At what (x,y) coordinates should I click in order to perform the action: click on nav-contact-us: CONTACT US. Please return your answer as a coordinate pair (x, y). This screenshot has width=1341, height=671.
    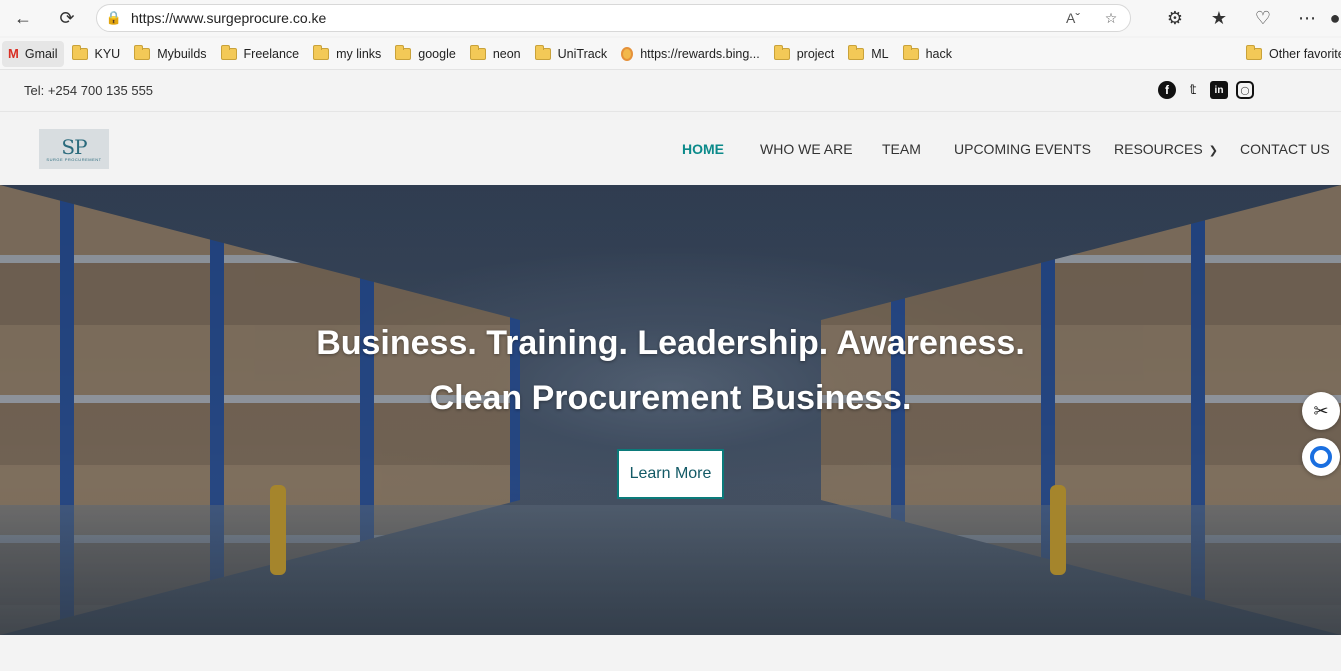
    Looking at the image, I should click on (1285, 149).